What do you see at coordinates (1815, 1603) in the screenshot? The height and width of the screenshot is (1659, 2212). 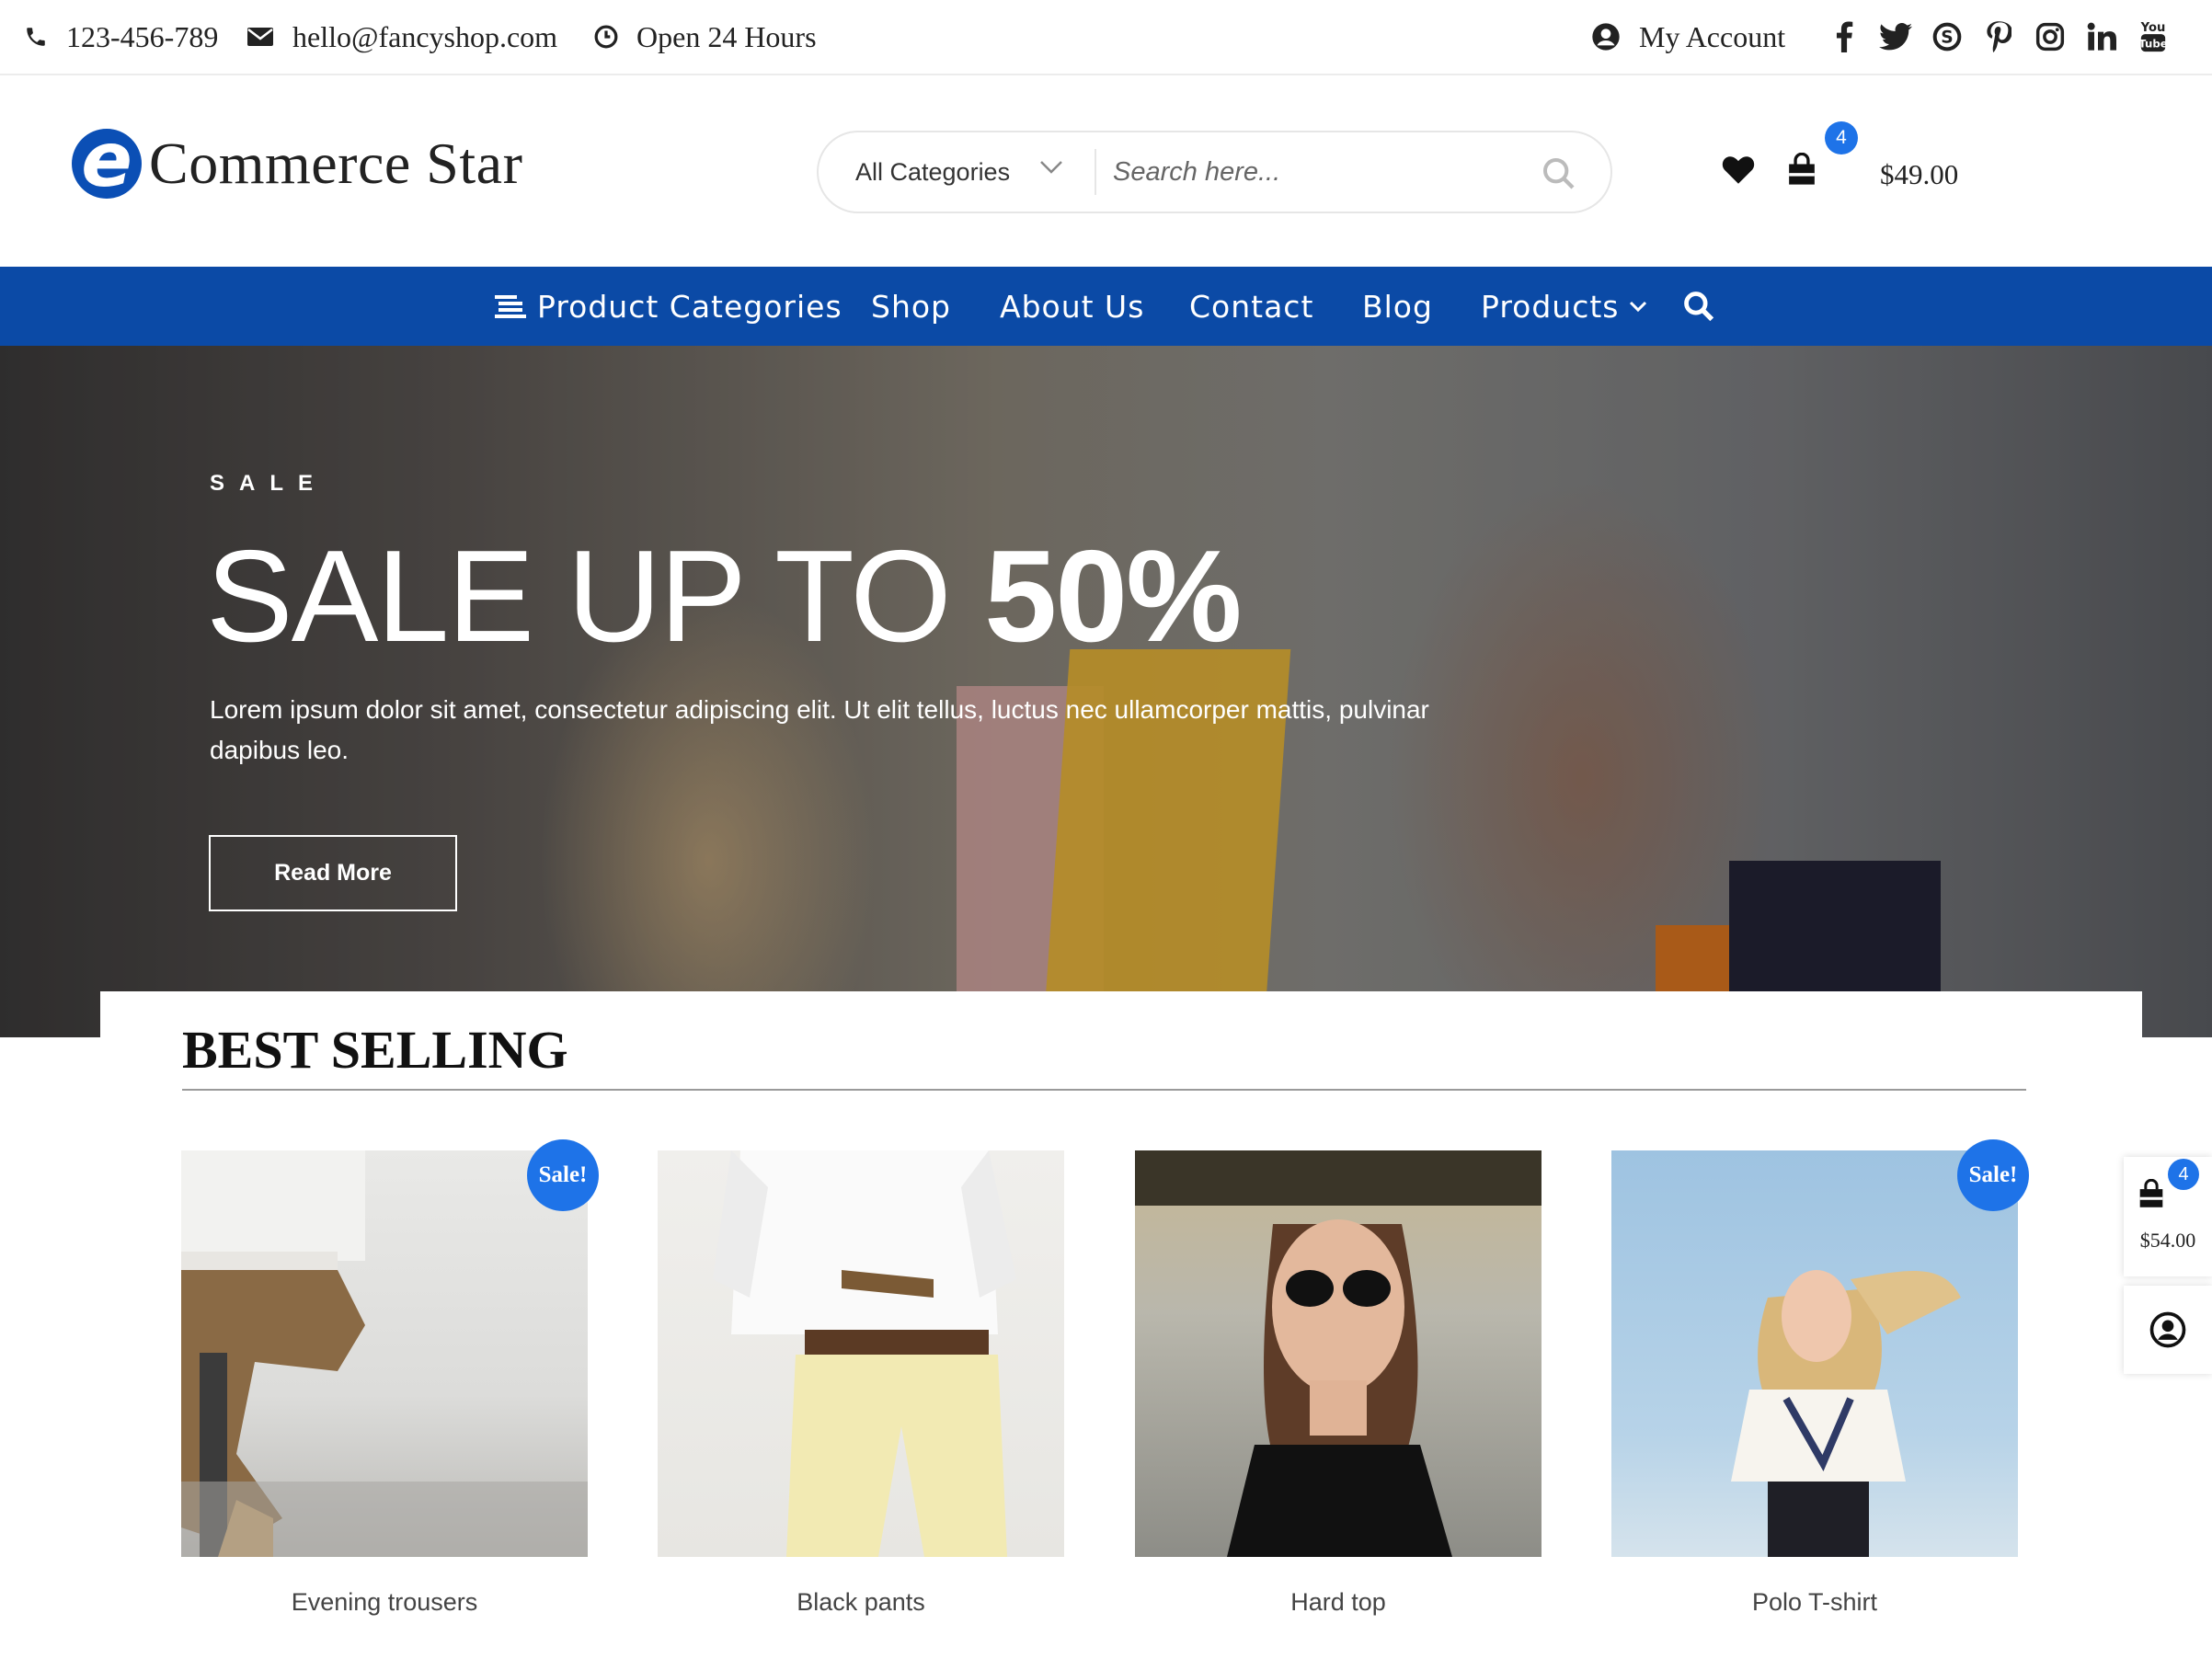 I see `product-name: Polo T-shirt` at bounding box center [1815, 1603].